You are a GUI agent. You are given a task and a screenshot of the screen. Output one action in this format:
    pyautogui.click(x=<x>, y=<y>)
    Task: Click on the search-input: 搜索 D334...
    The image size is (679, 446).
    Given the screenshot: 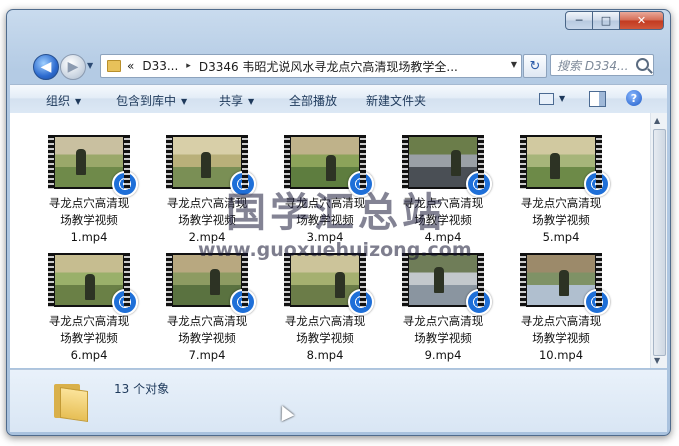 What is the action you would take?
    pyautogui.click(x=602, y=65)
    